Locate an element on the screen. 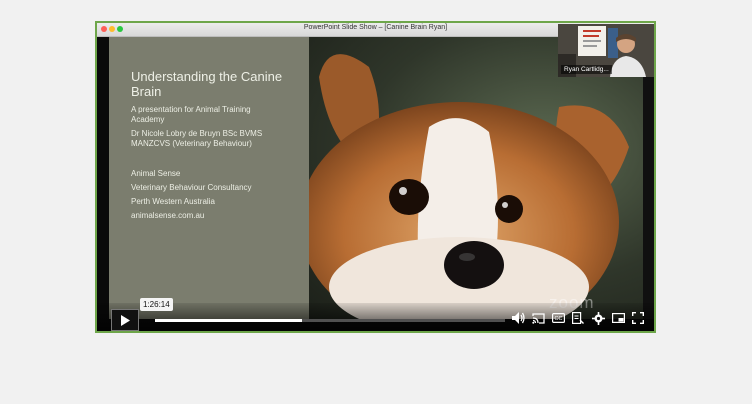 This screenshot has height=404, width=752. slide-edge is located at coordinates (648, 178).